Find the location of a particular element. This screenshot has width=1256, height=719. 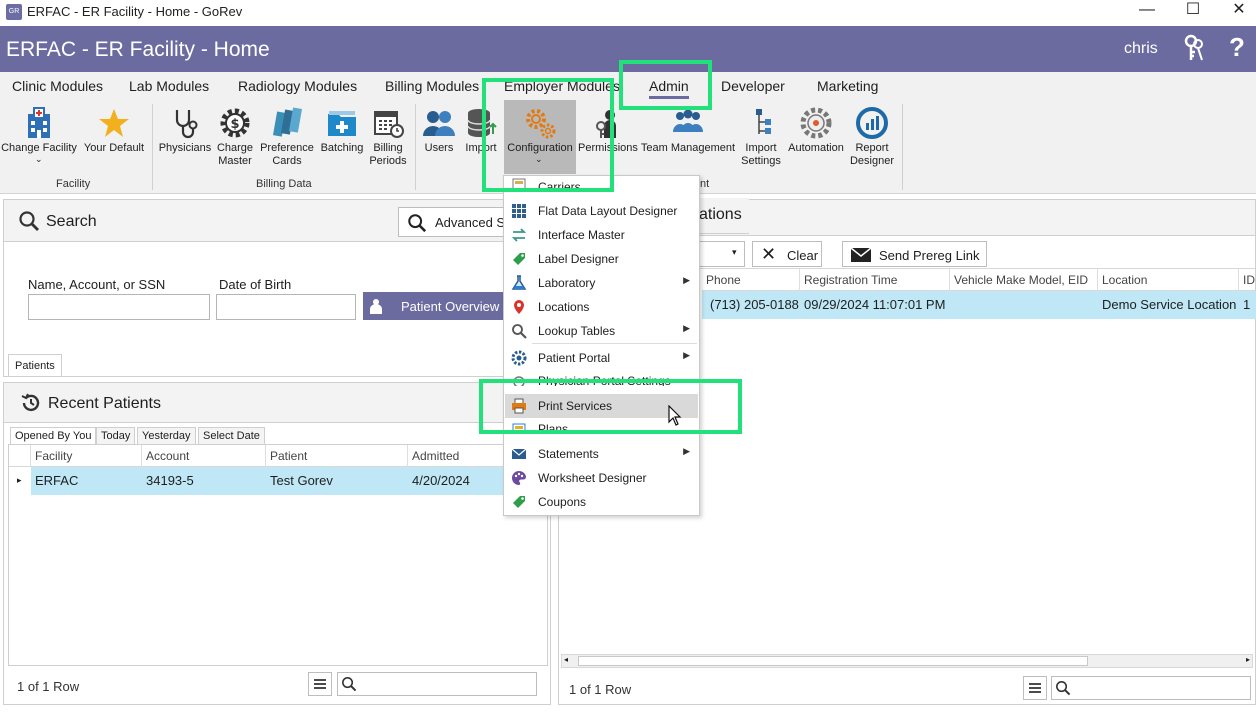

tab-select-date: Select Date is located at coordinates (231, 436).